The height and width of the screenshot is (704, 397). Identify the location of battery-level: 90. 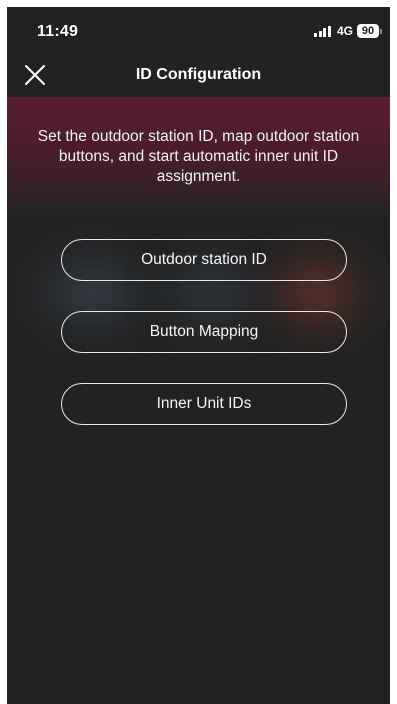
(368, 31).